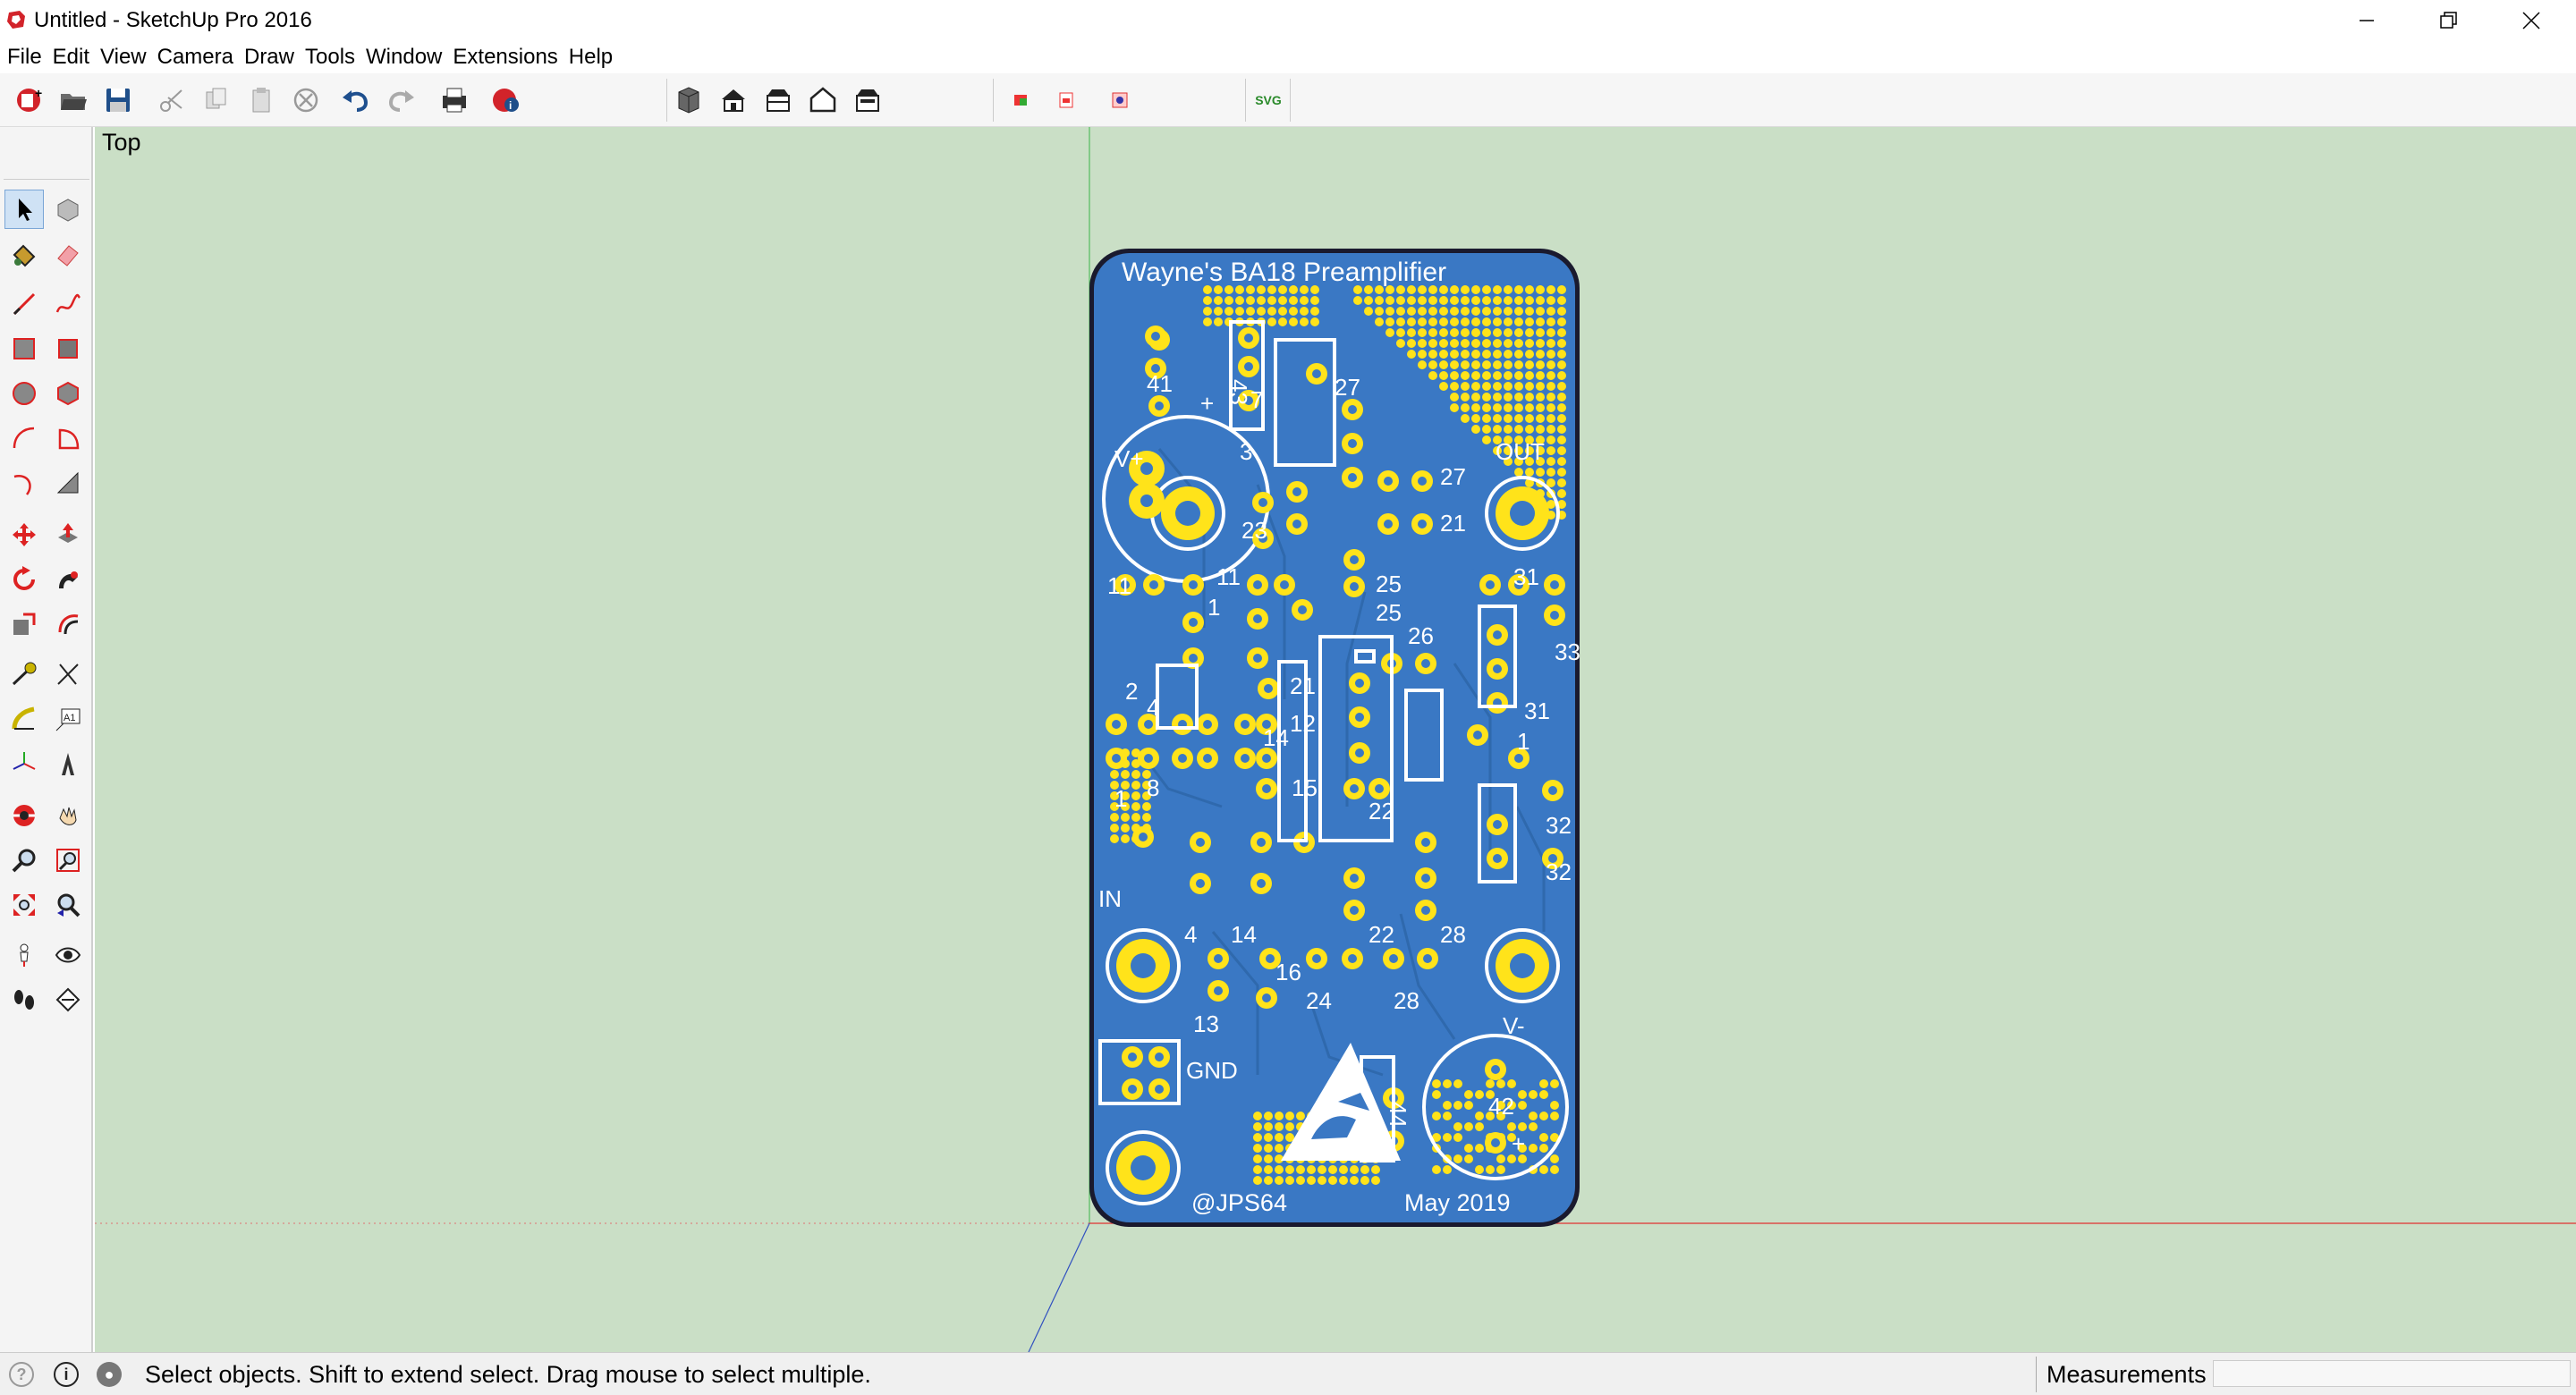  I want to click on arc-icon, so click(24, 438).